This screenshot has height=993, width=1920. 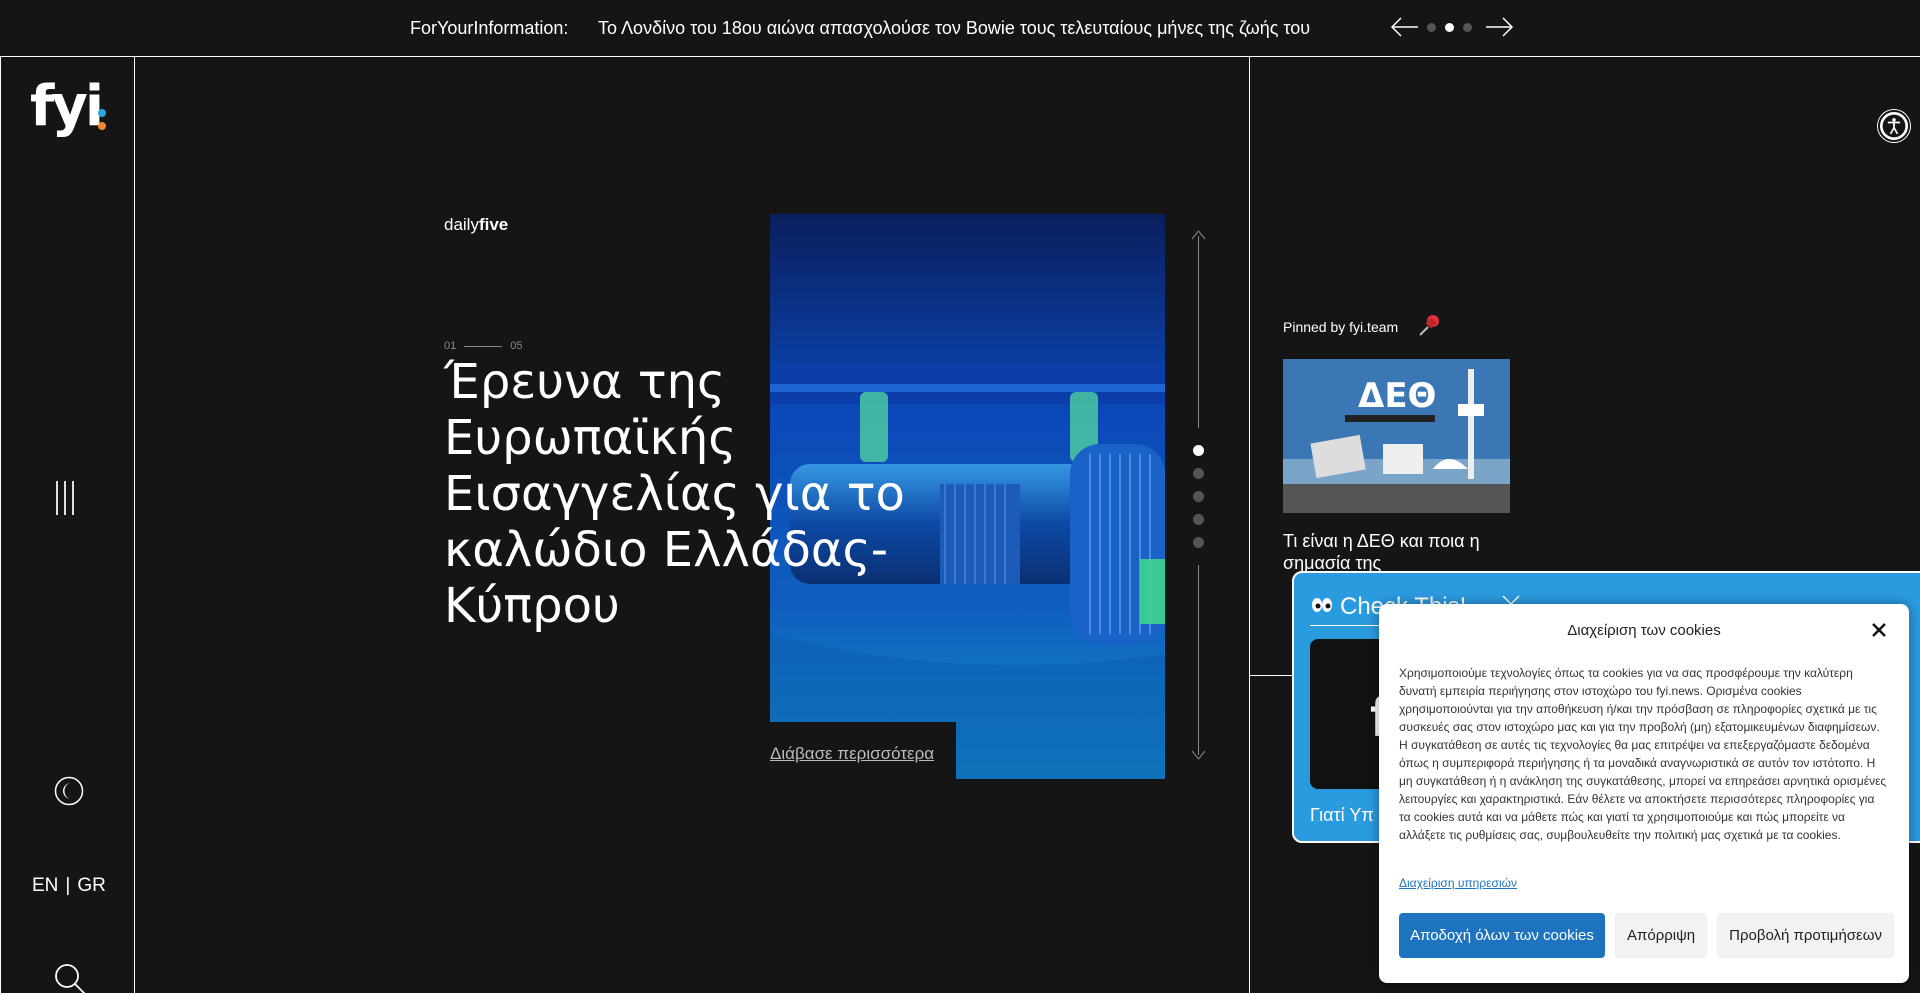 I want to click on ticker-label: ForYourInformation:, so click(x=489, y=28).